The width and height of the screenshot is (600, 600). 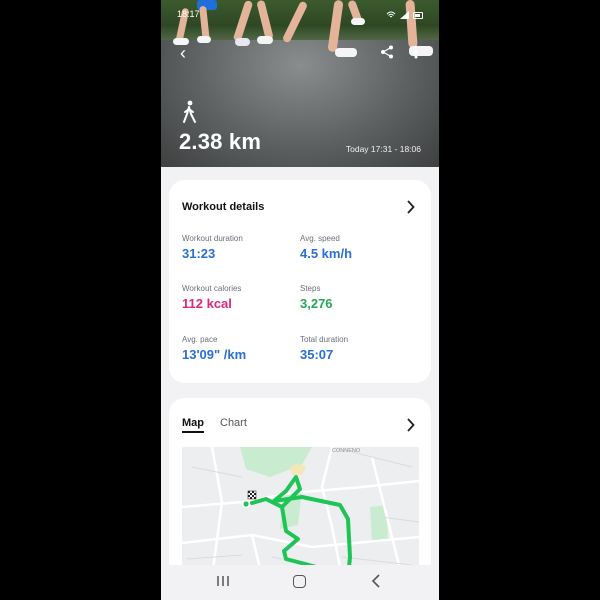 I want to click on stat-workout-calories: Workout calories 112 kcal, so click(x=237, y=297).